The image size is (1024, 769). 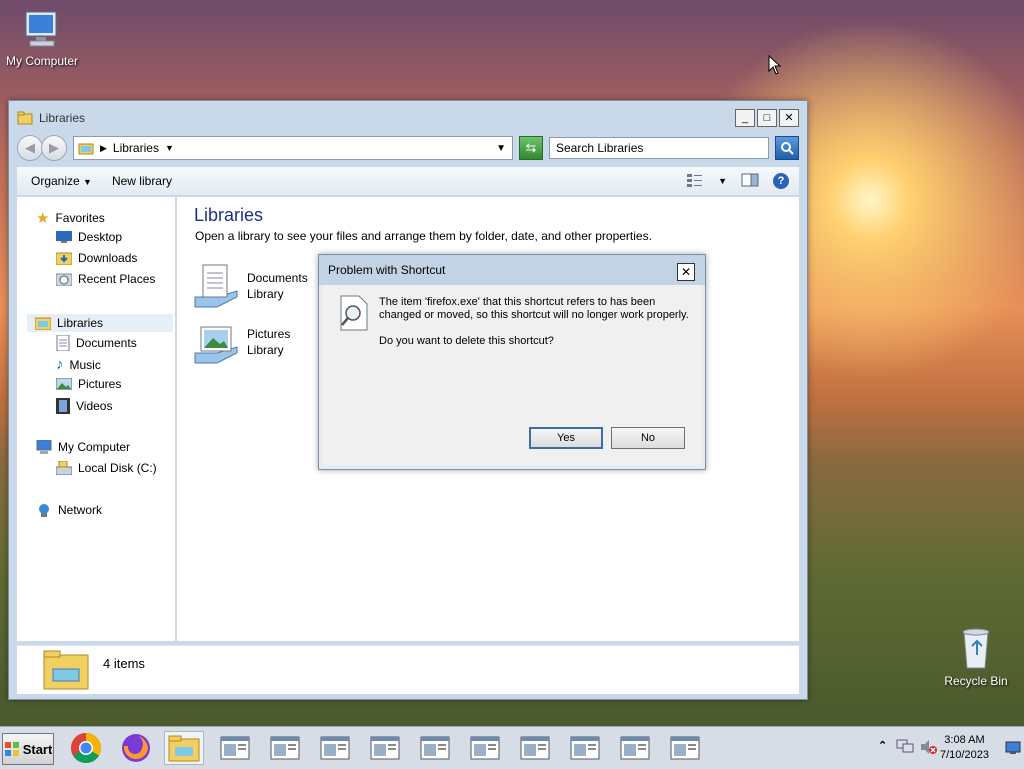 I want to click on minimize-icon: _, so click(x=745, y=117).